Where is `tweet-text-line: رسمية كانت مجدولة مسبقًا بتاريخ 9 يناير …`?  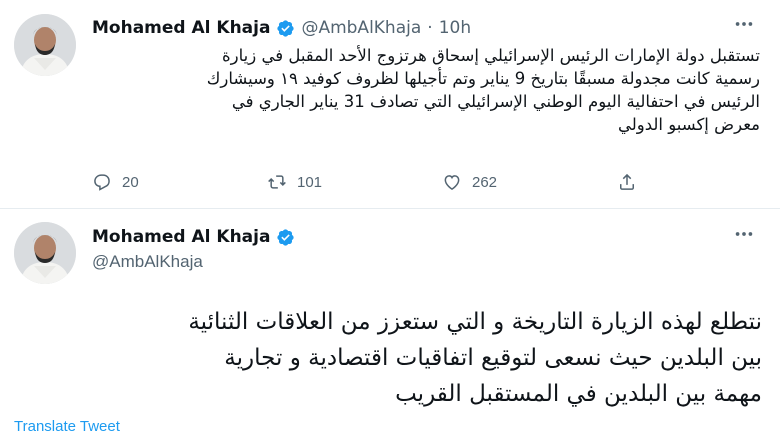 tweet-text-line: رسمية كانت مجدولة مسبقًا بتاريخ 9 يناير … is located at coordinates (483, 78).